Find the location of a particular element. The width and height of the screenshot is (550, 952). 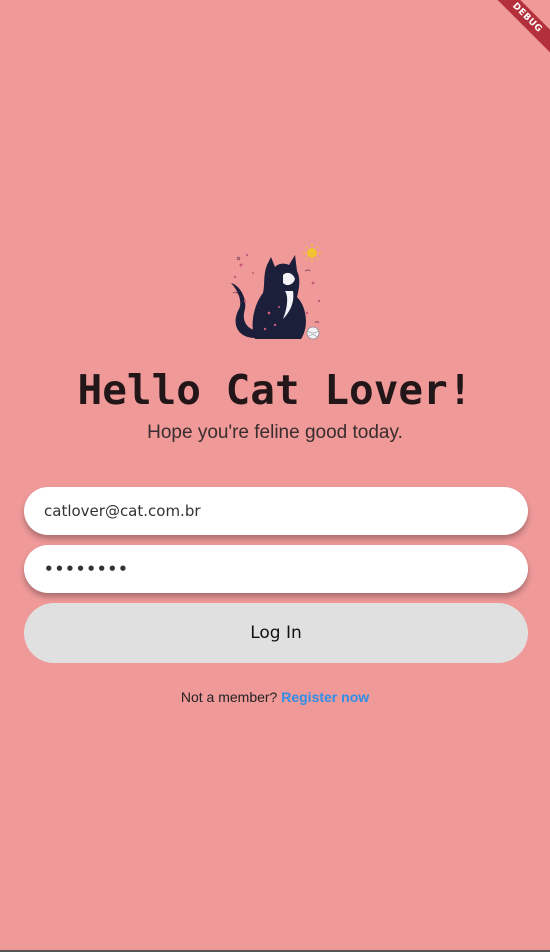

register-prompt: Not a member? Register now is located at coordinates (275, 697).